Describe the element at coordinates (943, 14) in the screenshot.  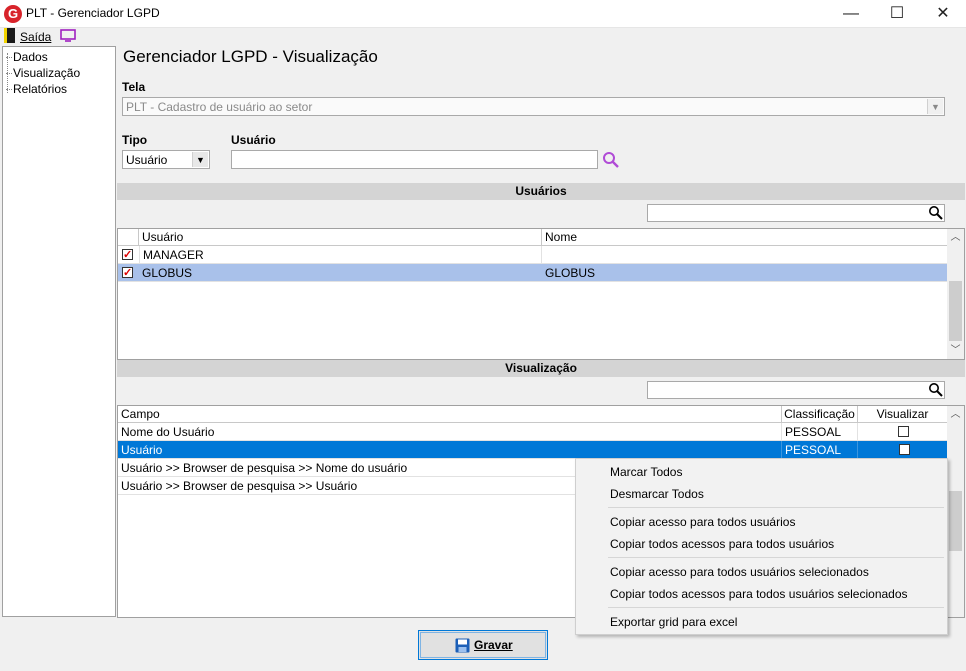
I see `close-button: ✕` at that location.